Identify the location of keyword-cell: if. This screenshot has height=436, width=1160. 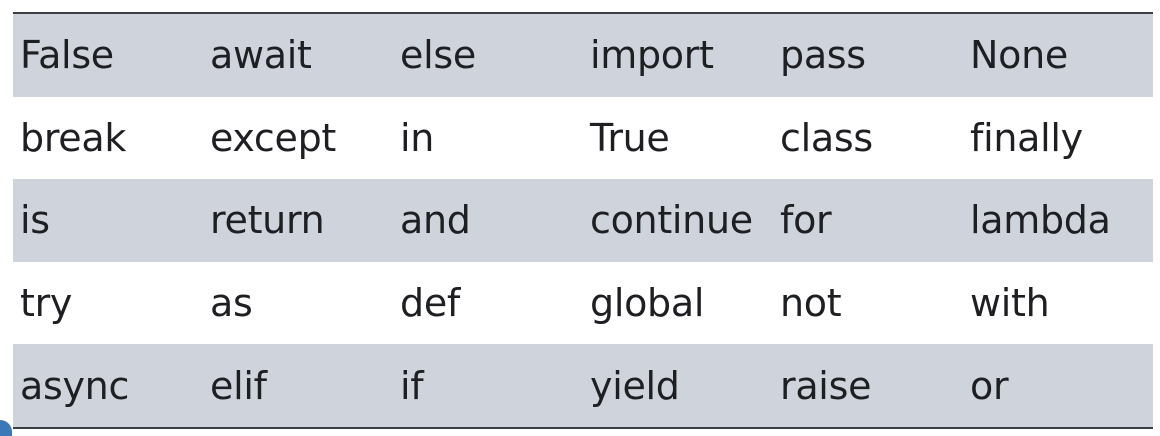
(488, 386).